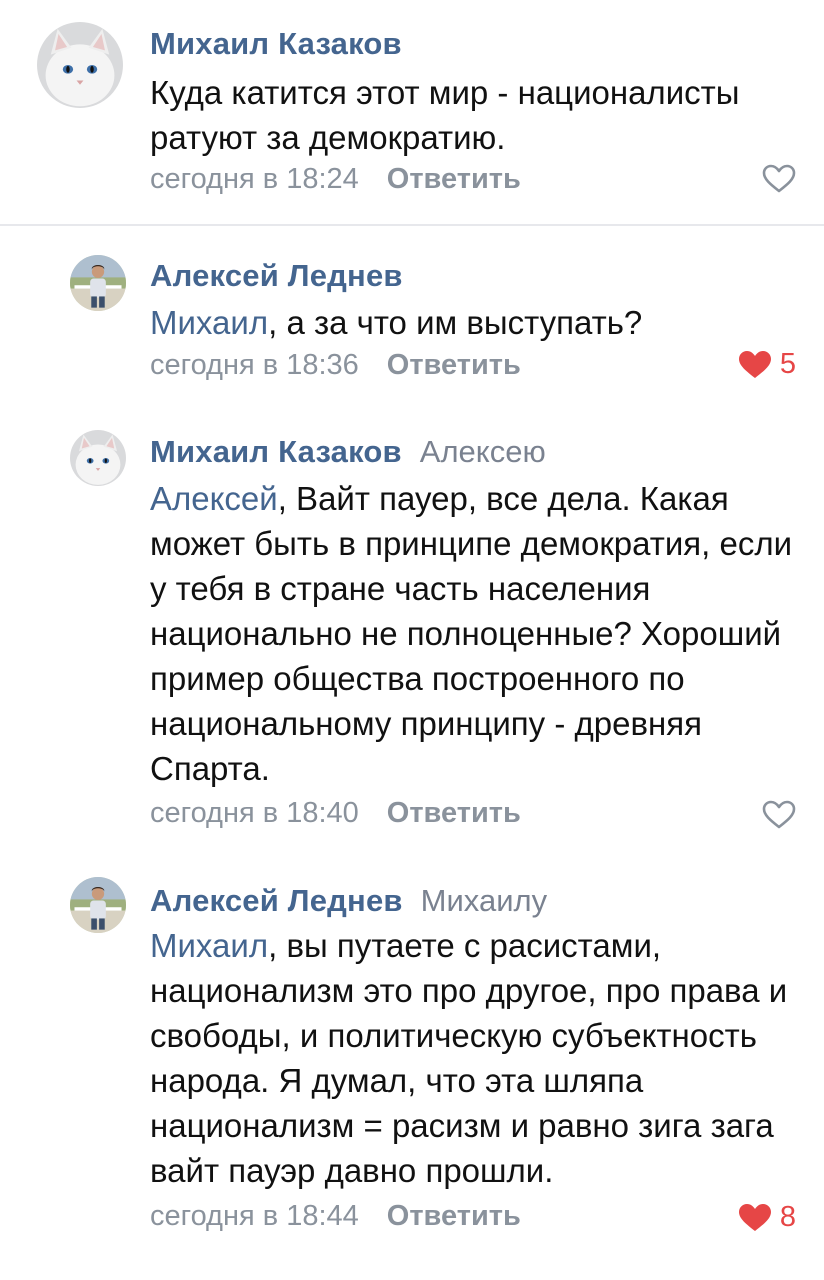 This screenshot has height=1280, width=824. What do you see at coordinates (484, 900) in the screenshot?
I see `reply-to-name: Михаилу` at bounding box center [484, 900].